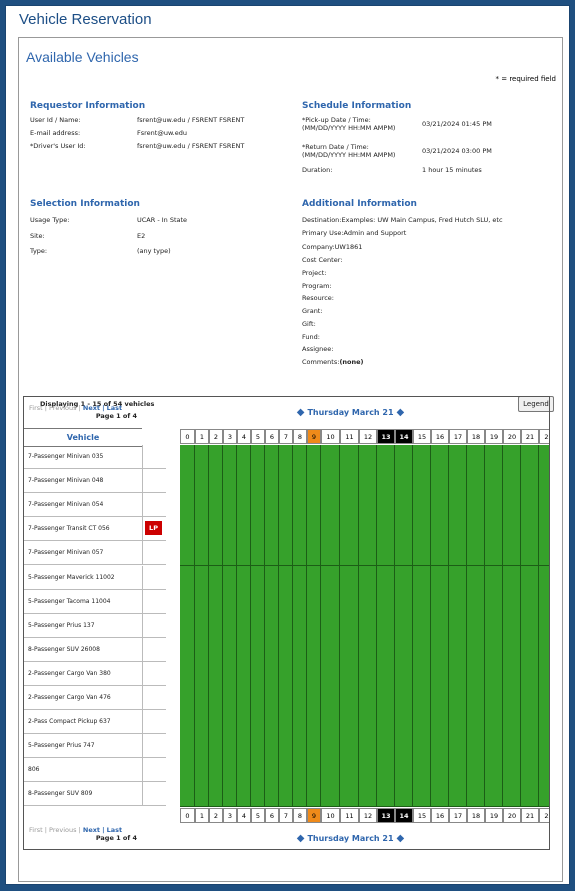 The height and width of the screenshot is (891, 575). What do you see at coordinates (115, 408) in the screenshot?
I see `last-link: Last` at bounding box center [115, 408].